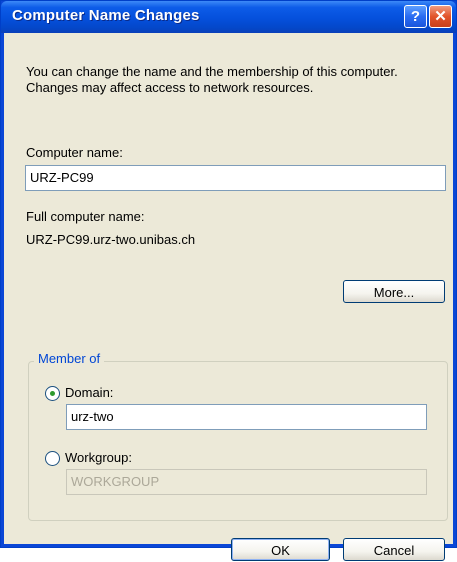 This screenshot has width=457, height=562. What do you see at coordinates (111, 239) in the screenshot?
I see `full-computer-name-value: URZ-PC99.urz-two.unibas.ch` at bounding box center [111, 239].